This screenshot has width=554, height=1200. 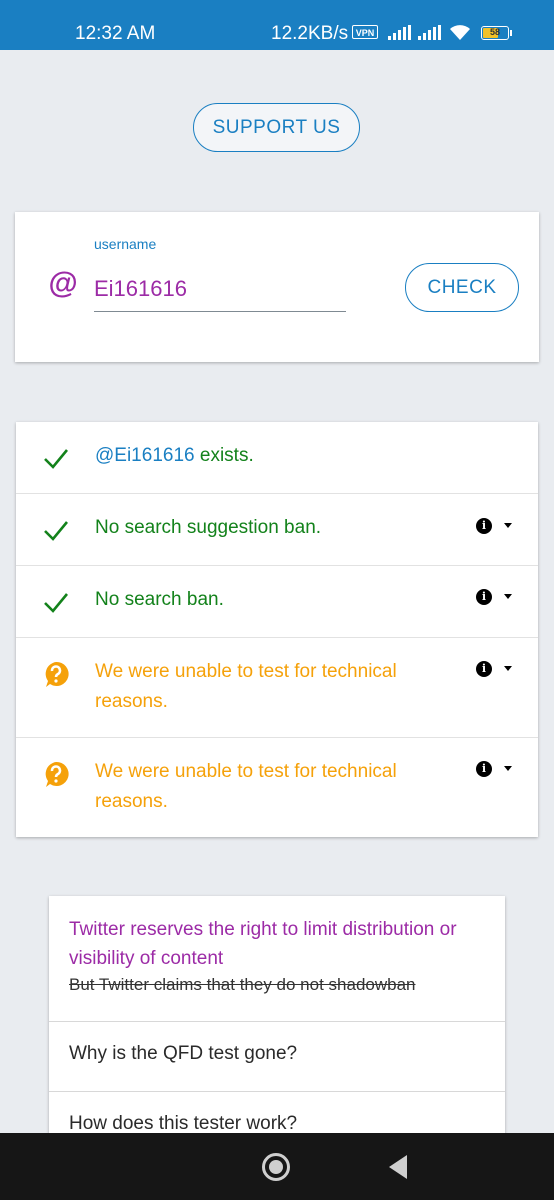 What do you see at coordinates (276, 127) in the screenshot?
I see `support-us-button: SUPPORT US` at bounding box center [276, 127].